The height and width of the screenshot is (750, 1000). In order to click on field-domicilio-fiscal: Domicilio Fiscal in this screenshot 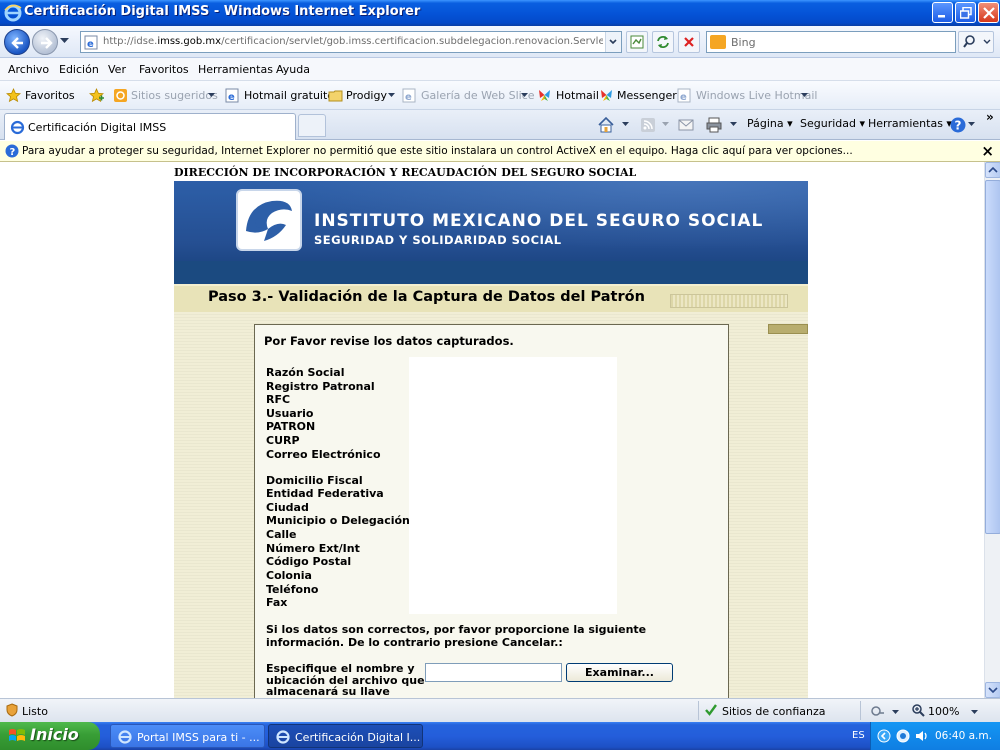, I will do `click(314, 480)`.